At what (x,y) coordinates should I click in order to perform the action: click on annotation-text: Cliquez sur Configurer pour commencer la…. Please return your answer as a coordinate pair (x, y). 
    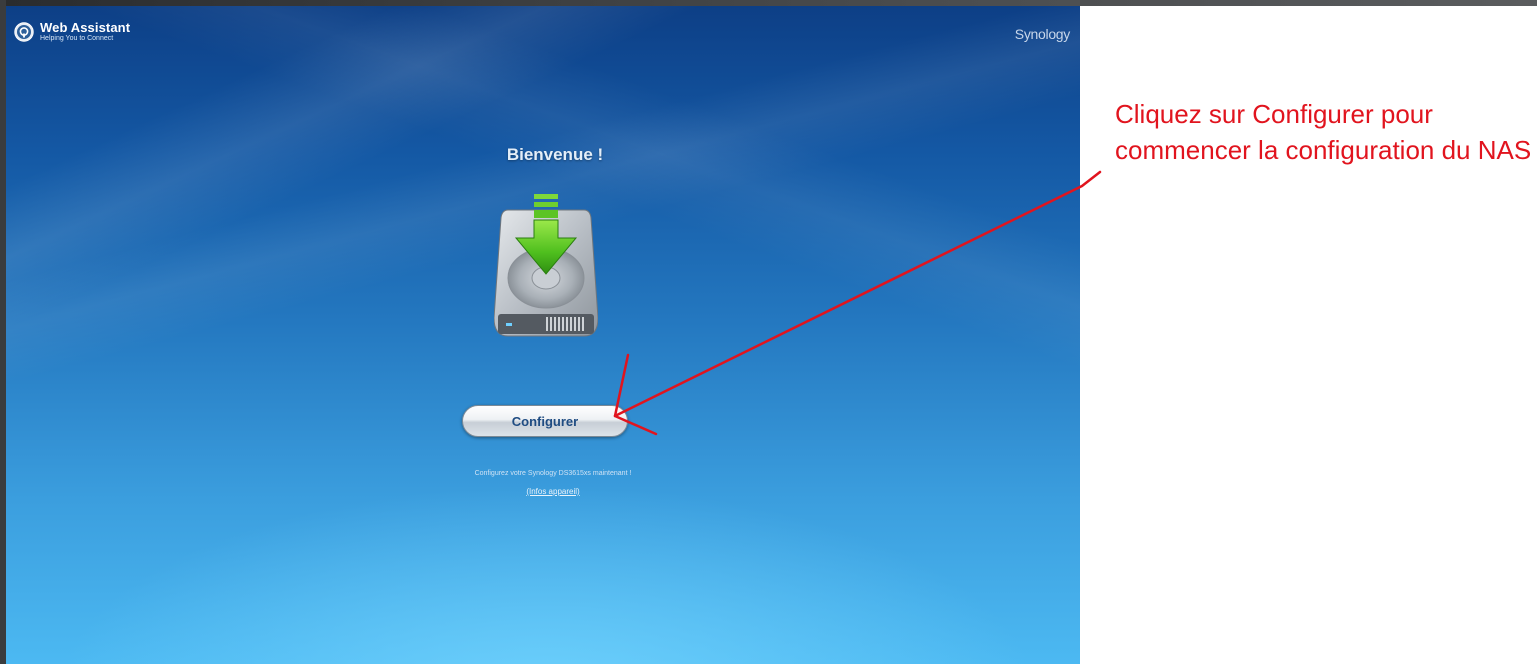
    Looking at the image, I should click on (1323, 132).